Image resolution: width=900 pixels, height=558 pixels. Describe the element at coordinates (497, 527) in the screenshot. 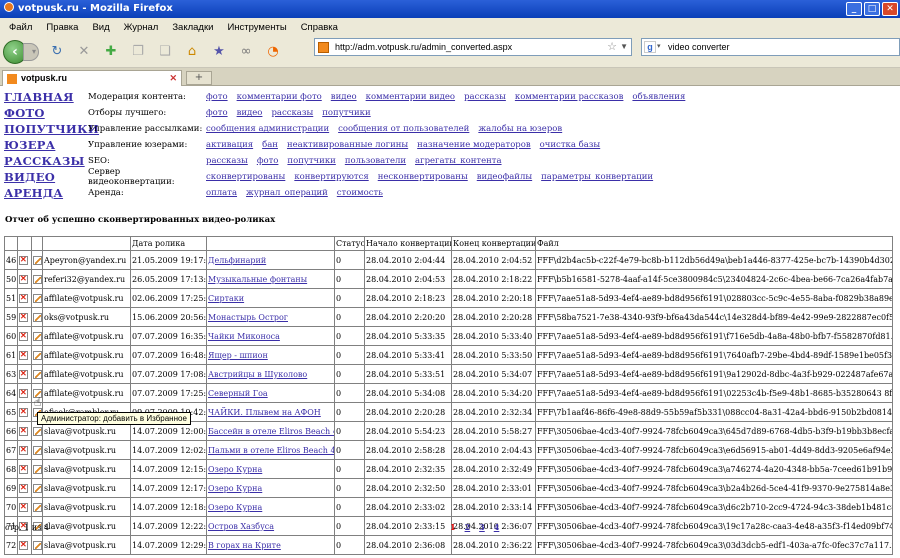

I see `page-link: 4` at that location.